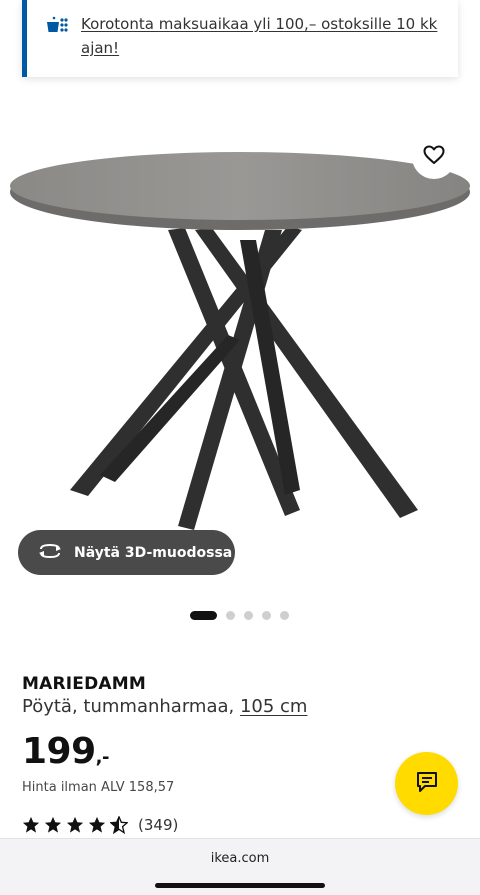 This screenshot has width=480, height=895. What do you see at coordinates (58, 26) in the screenshot?
I see `payment-calendar-icon` at bounding box center [58, 26].